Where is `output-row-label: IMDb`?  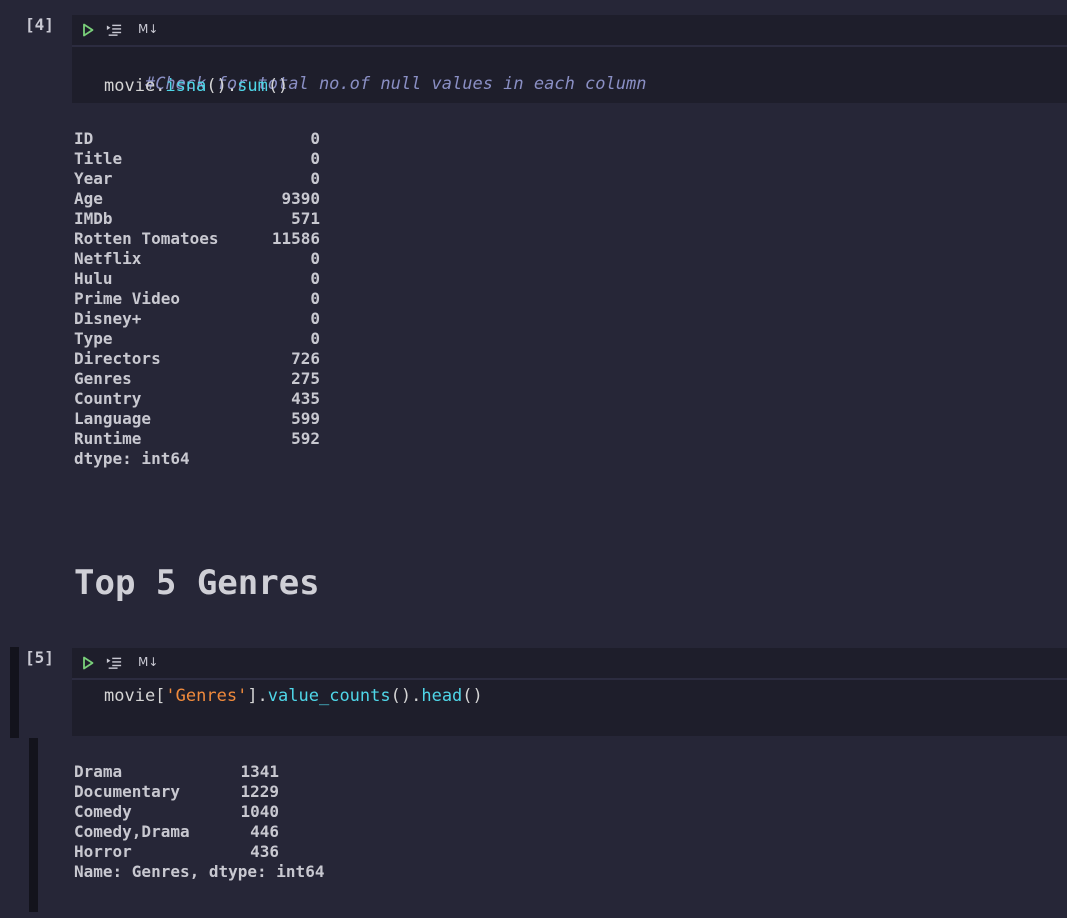
output-row-label: IMDb is located at coordinates (93, 218).